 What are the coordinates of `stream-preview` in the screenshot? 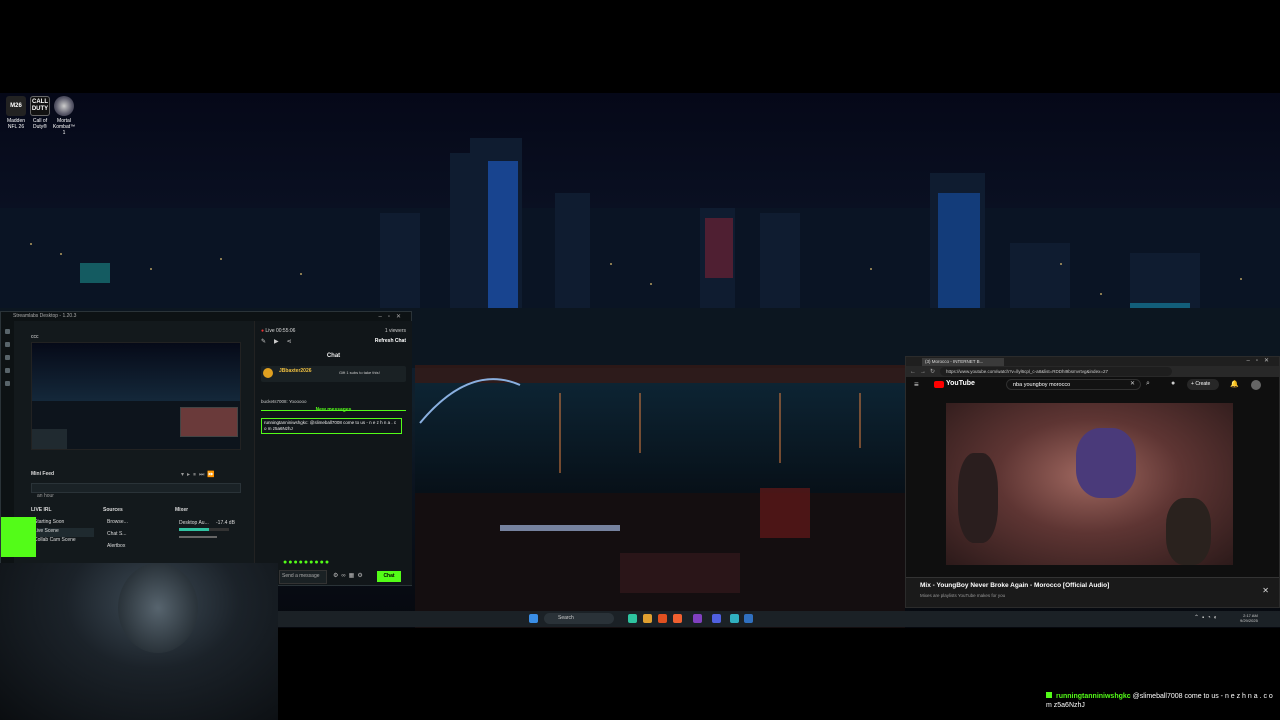 It's located at (136, 396).